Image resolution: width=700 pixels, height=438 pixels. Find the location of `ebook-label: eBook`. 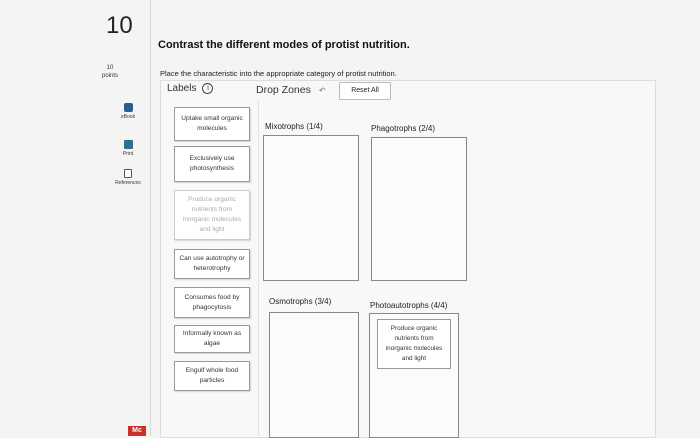

ebook-label: eBook is located at coordinates (128, 117).